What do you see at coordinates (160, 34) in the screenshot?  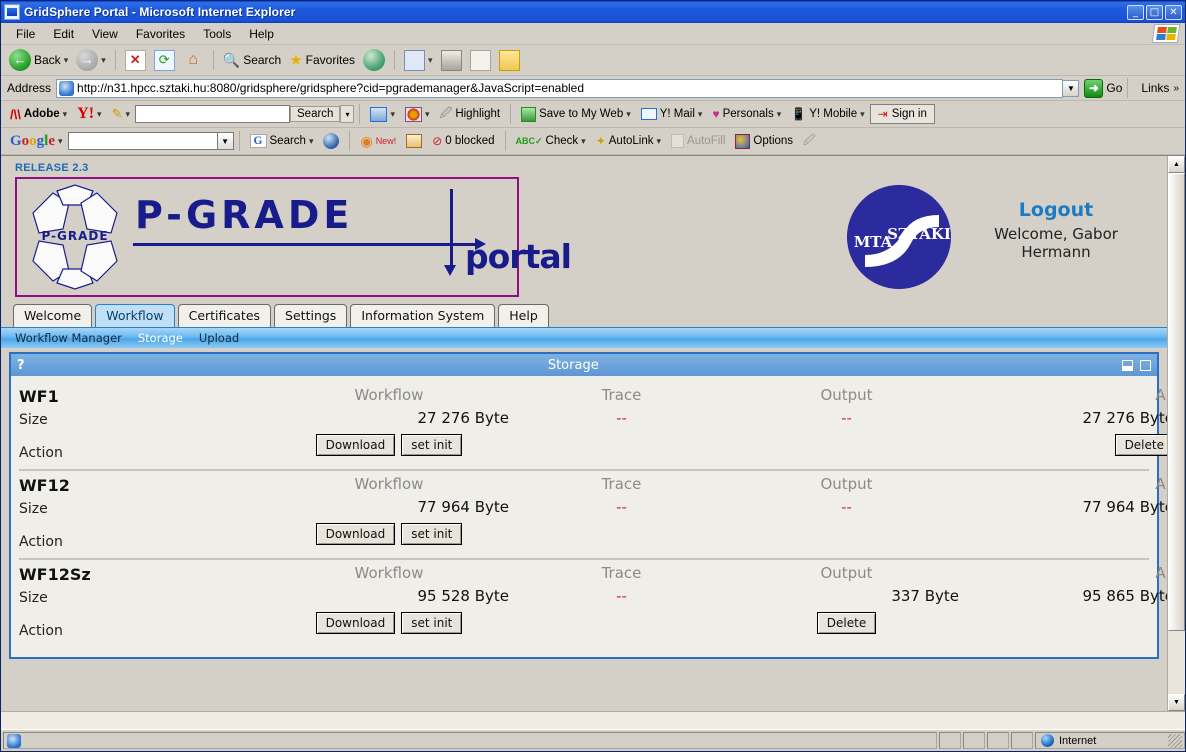 I see `menu-item-favorites: Favorites` at bounding box center [160, 34].